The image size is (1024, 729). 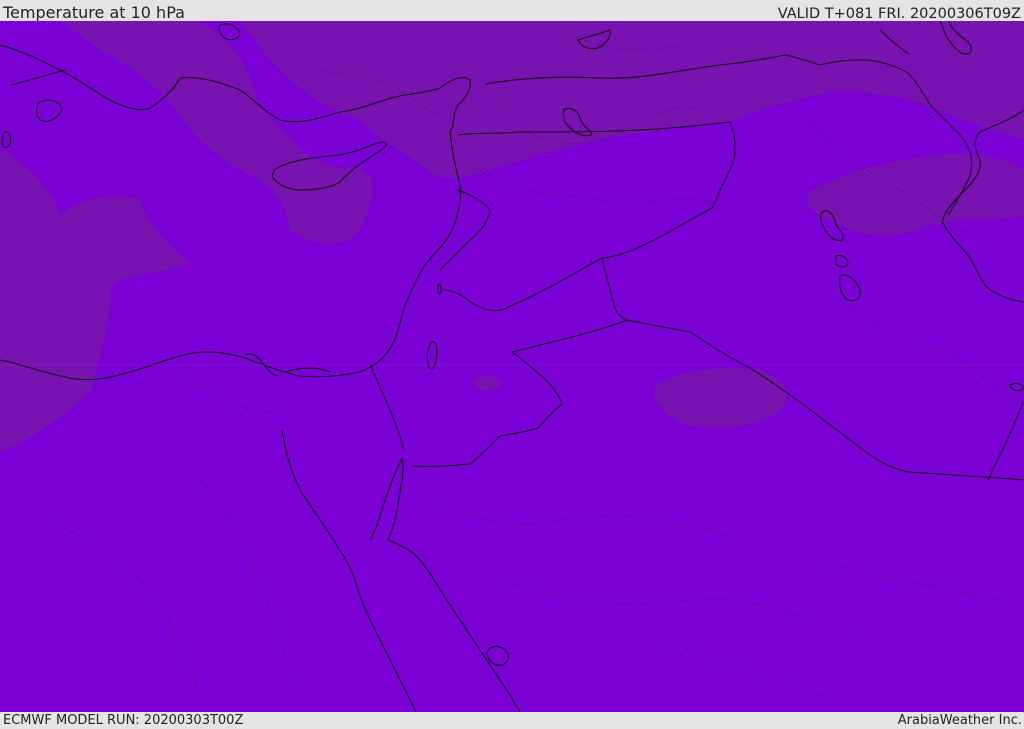 I want to click on model-run-label: ECMWF MODEL RUN: 20200303T00Z, so click(x=123, y=720).